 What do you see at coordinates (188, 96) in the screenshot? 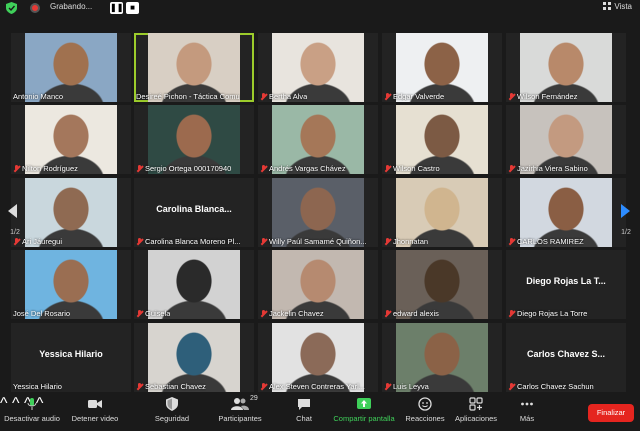
I see `participant-name: Desireé Pichon - Táctica Comu` at bounding box center [188, 96].